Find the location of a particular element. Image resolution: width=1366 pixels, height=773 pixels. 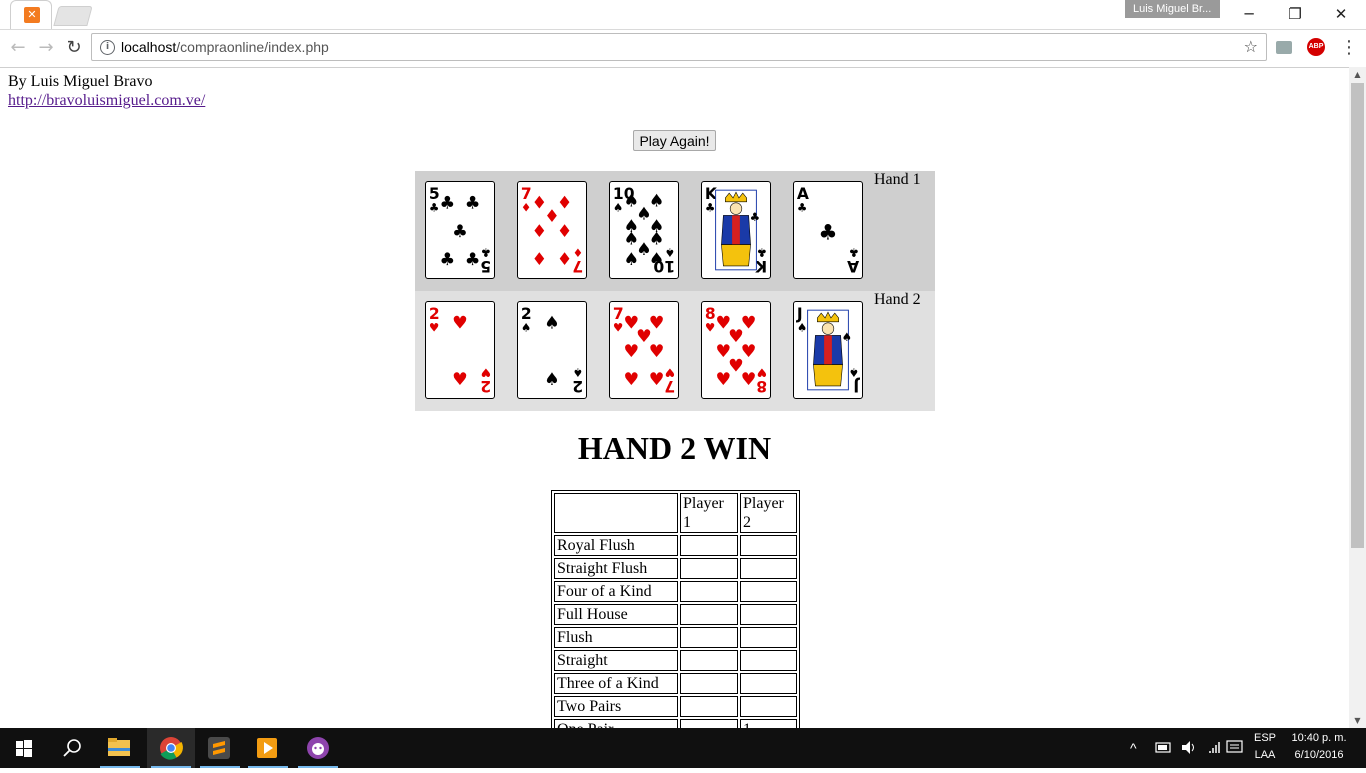

vertical-scrollbar: ▲ ▼ is located at coordinates (1357, 397).